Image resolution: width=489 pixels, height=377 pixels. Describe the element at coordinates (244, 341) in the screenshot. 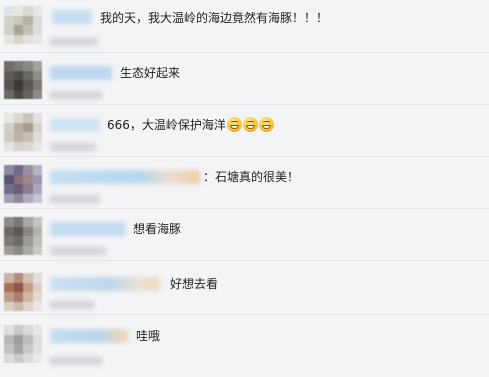

I see `comment-item: 哇哦` at that location.